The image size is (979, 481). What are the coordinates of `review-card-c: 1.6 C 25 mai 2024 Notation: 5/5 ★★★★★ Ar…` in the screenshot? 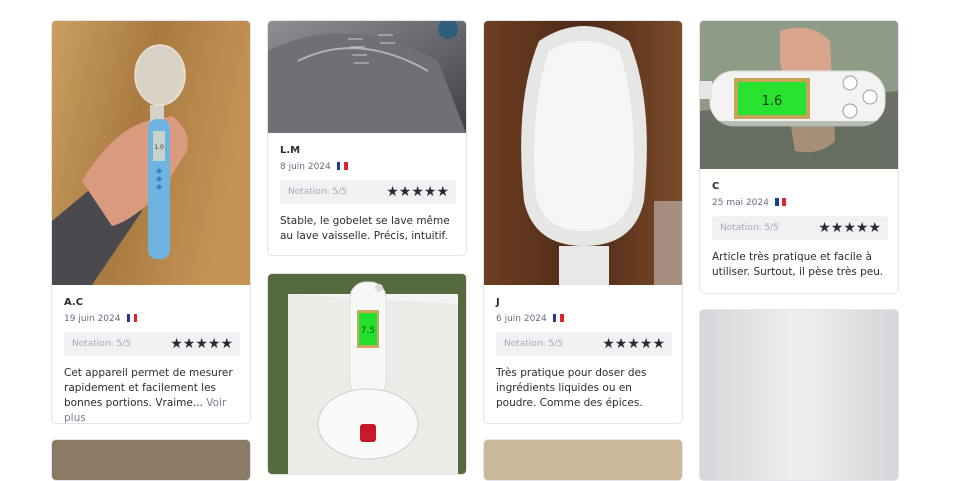 It's located at (799, 157).